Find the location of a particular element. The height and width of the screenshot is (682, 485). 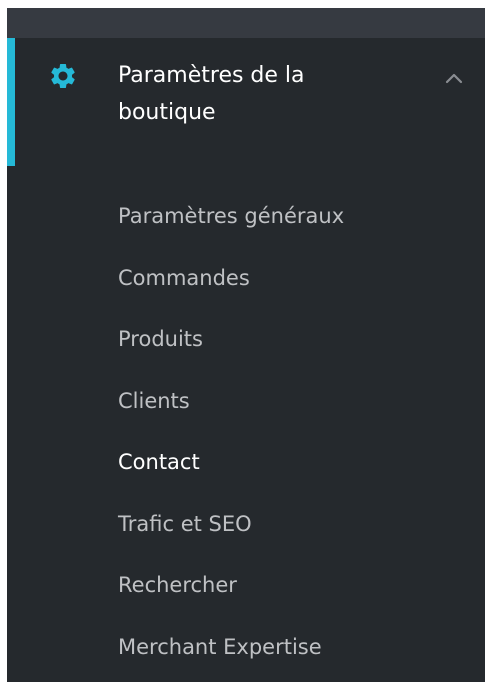

previous-menu-item is located at coordinates (246, 23).